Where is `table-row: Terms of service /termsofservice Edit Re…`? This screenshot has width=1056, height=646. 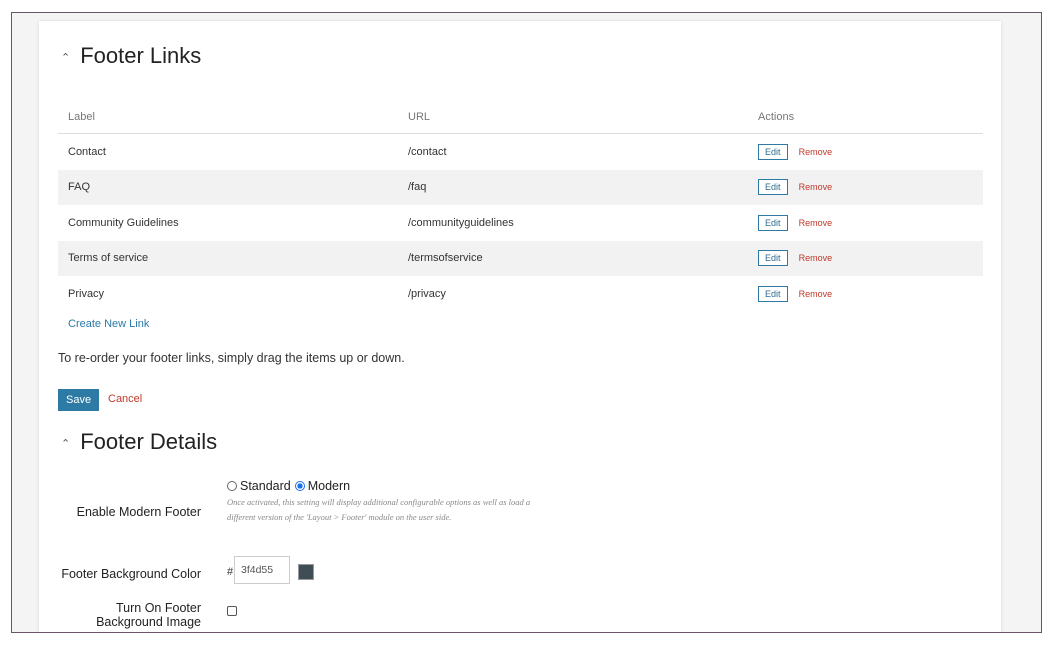 table-row: Terms of service /termsofservice Edit Re… is located at coordinates (520, 258).